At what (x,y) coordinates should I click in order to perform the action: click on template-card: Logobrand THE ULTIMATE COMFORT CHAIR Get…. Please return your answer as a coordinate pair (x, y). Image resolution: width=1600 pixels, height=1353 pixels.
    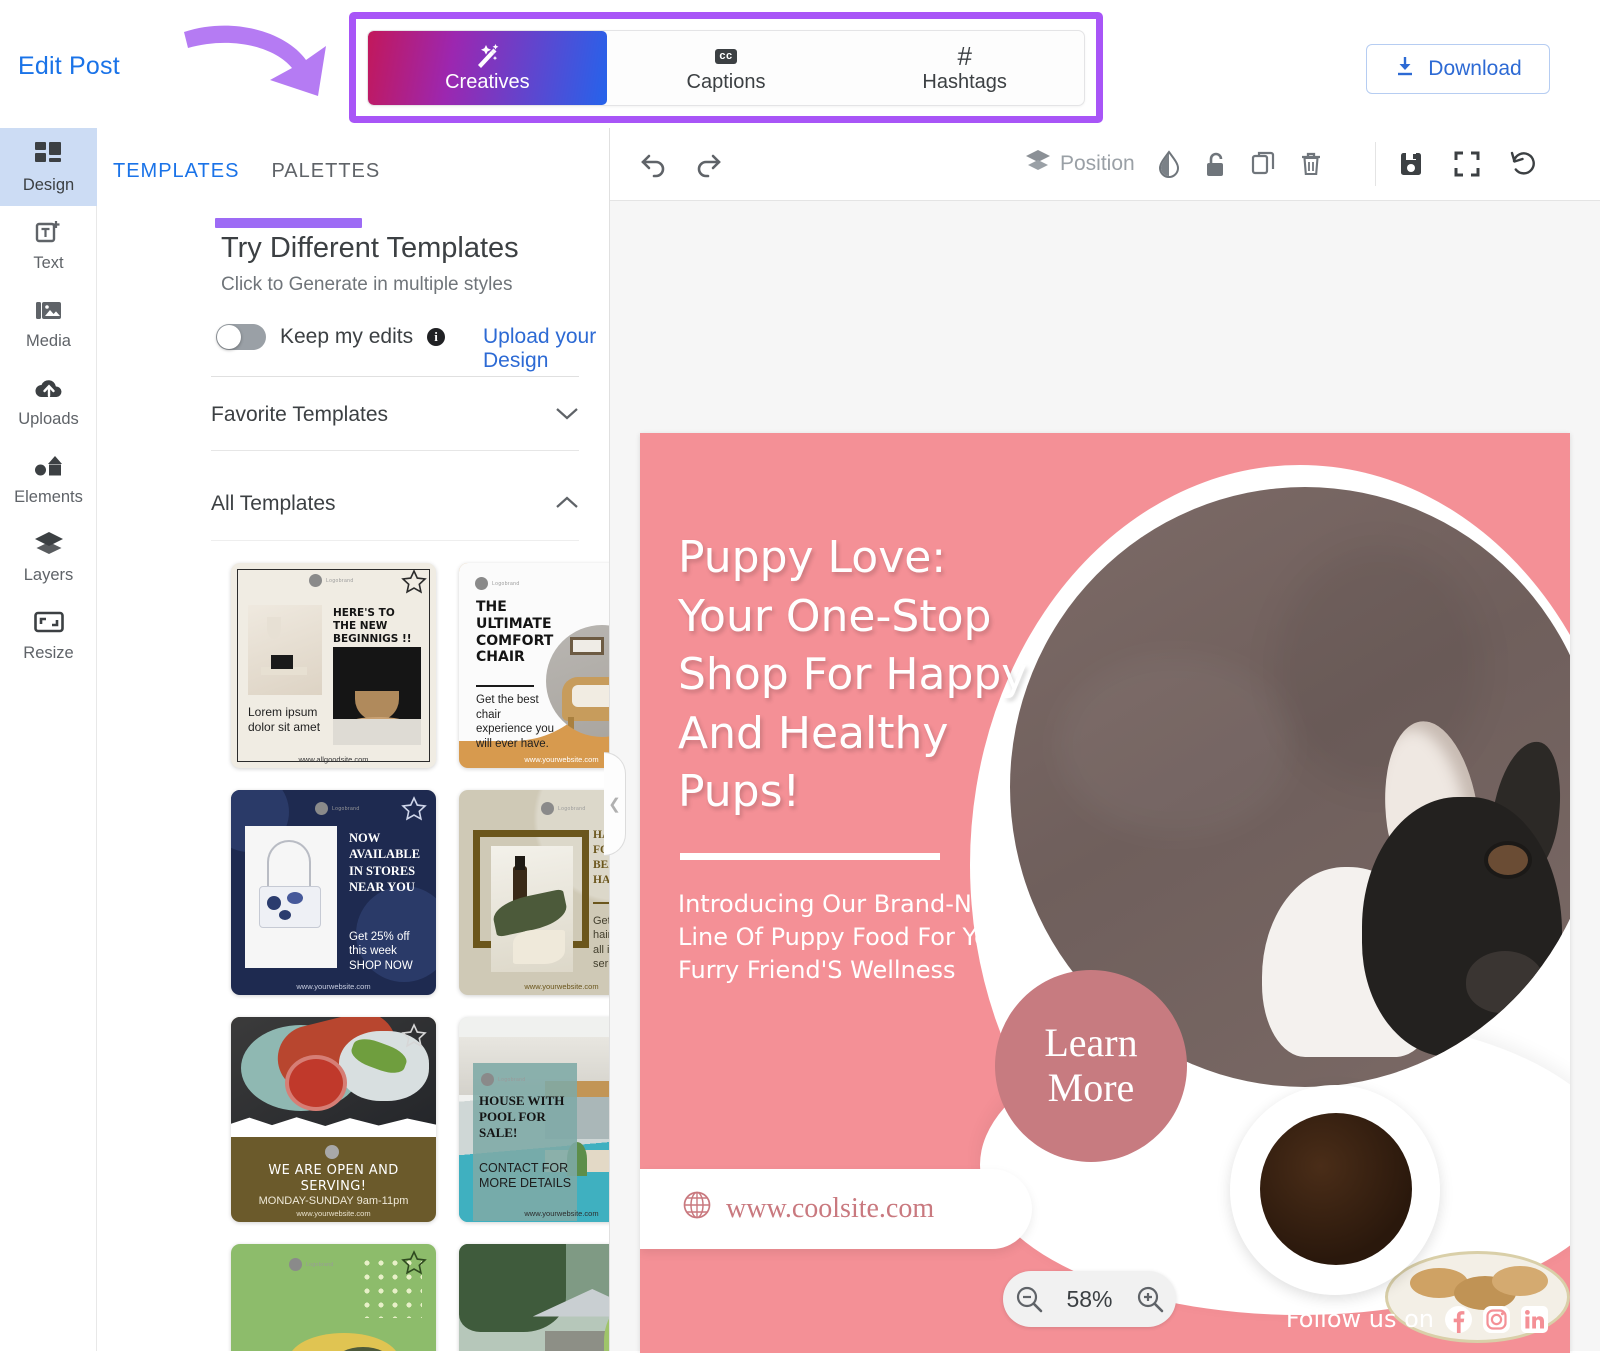
    Looking at the image, I should click on (534, 665).